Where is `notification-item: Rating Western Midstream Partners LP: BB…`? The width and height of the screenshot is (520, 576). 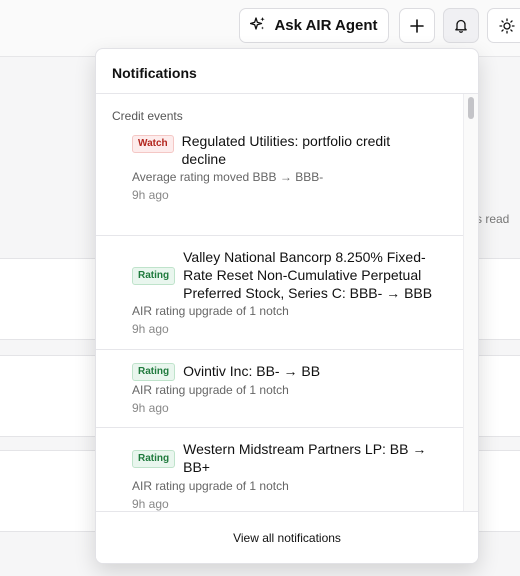 notification-item: Rating Western Midstream Partners LP: BB… is located at coordinates (280, 470).